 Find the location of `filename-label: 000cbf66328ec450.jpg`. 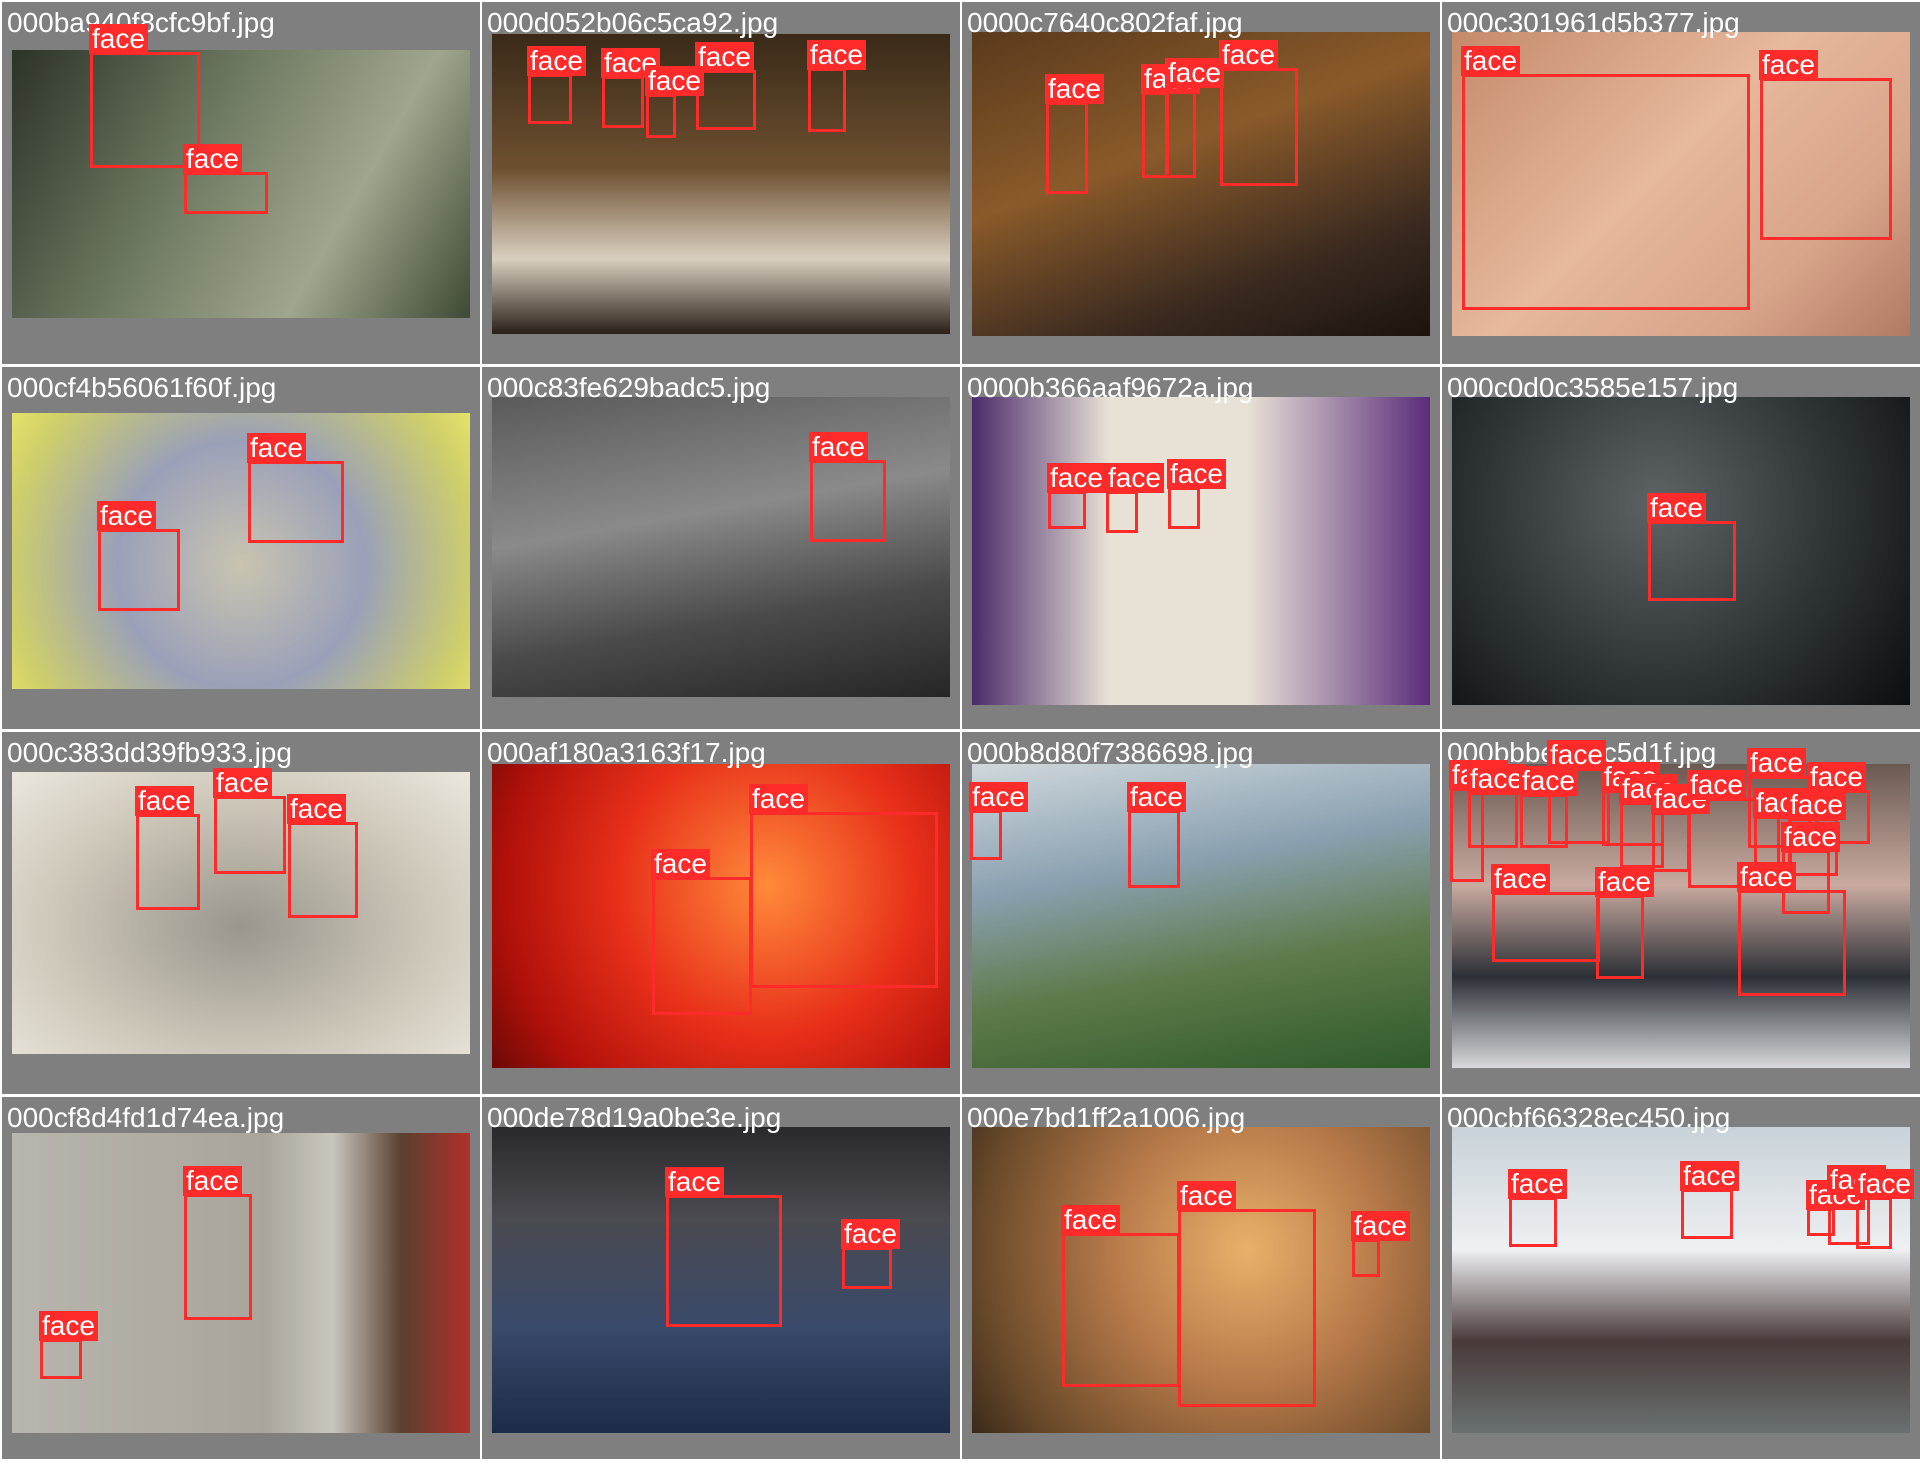

filename-label: 000cbf66328ec450.jpg is located at coordinates (1589, 1117).